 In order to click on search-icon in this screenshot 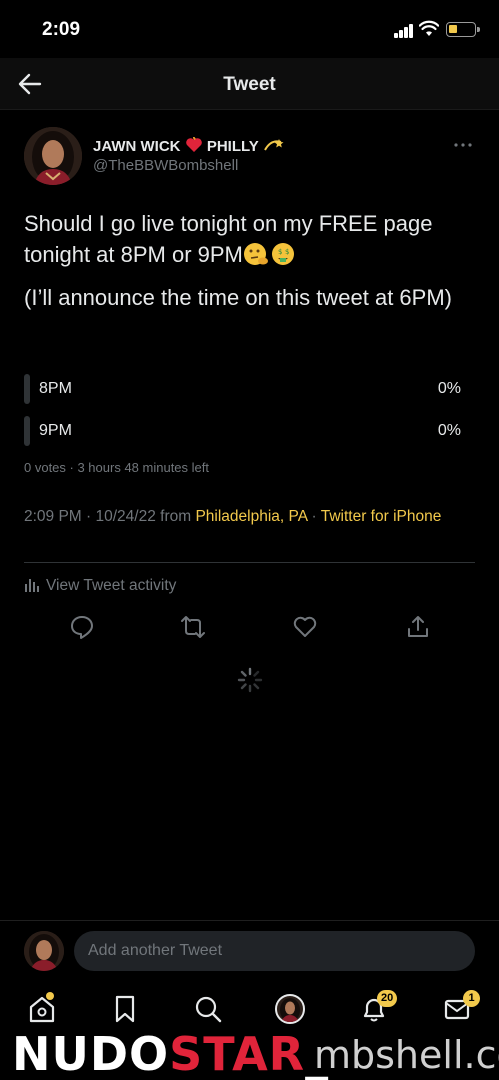, I will do `click(208, 1009)`.